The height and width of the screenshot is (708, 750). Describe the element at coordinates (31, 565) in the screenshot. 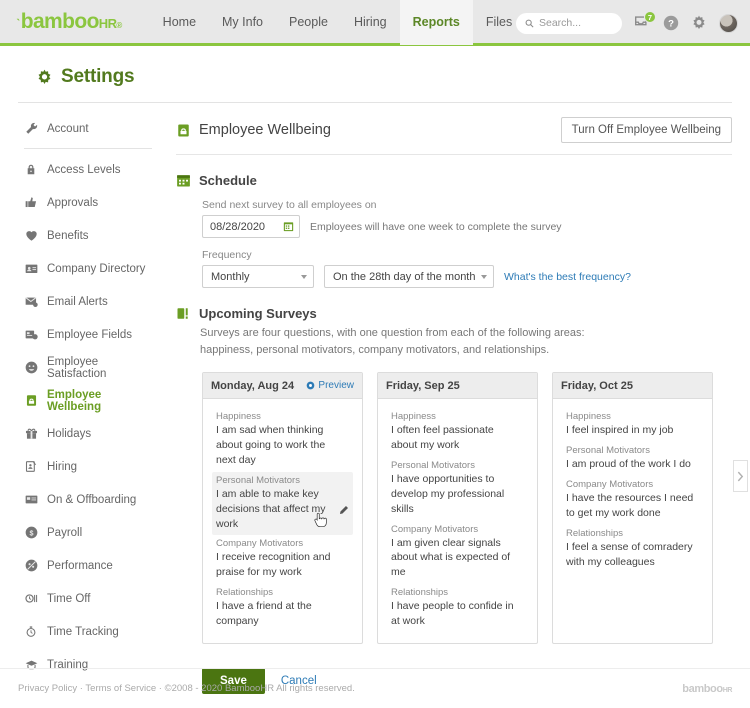

I see `performance-icon` at that location.